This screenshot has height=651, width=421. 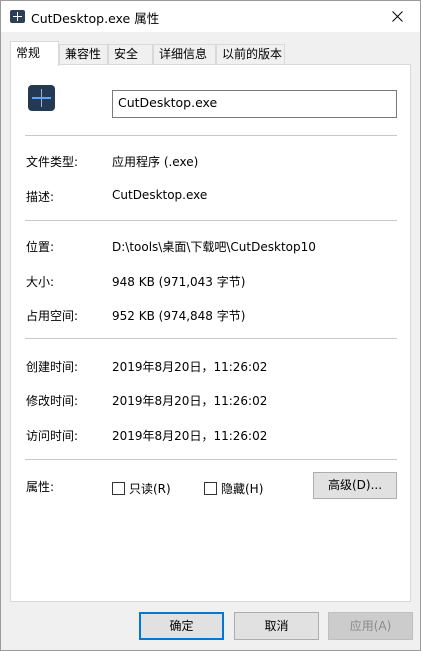 I want to click on modified-value: 2019年8月20日，11:26:02, so click(x=190, y=401).